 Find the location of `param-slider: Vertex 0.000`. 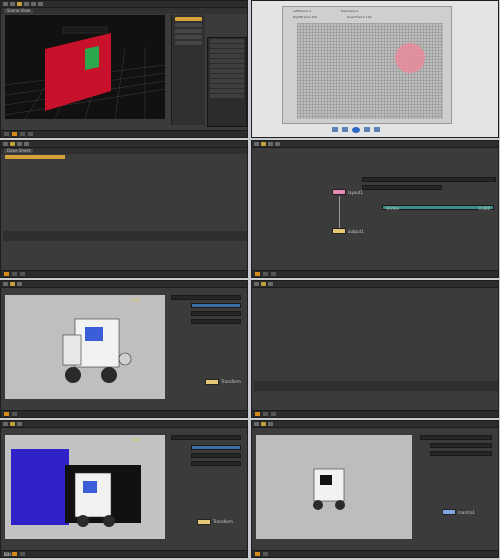

param-slider: Vertex 0.000 is located at coordinates (438, 208).